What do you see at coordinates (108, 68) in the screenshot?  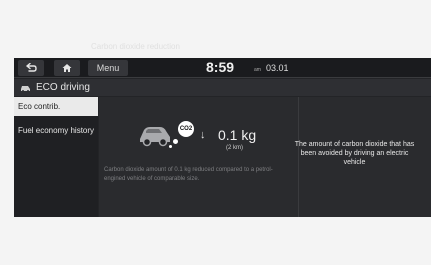 I see `menu-button: Menu` at bounding box center [108, 68].